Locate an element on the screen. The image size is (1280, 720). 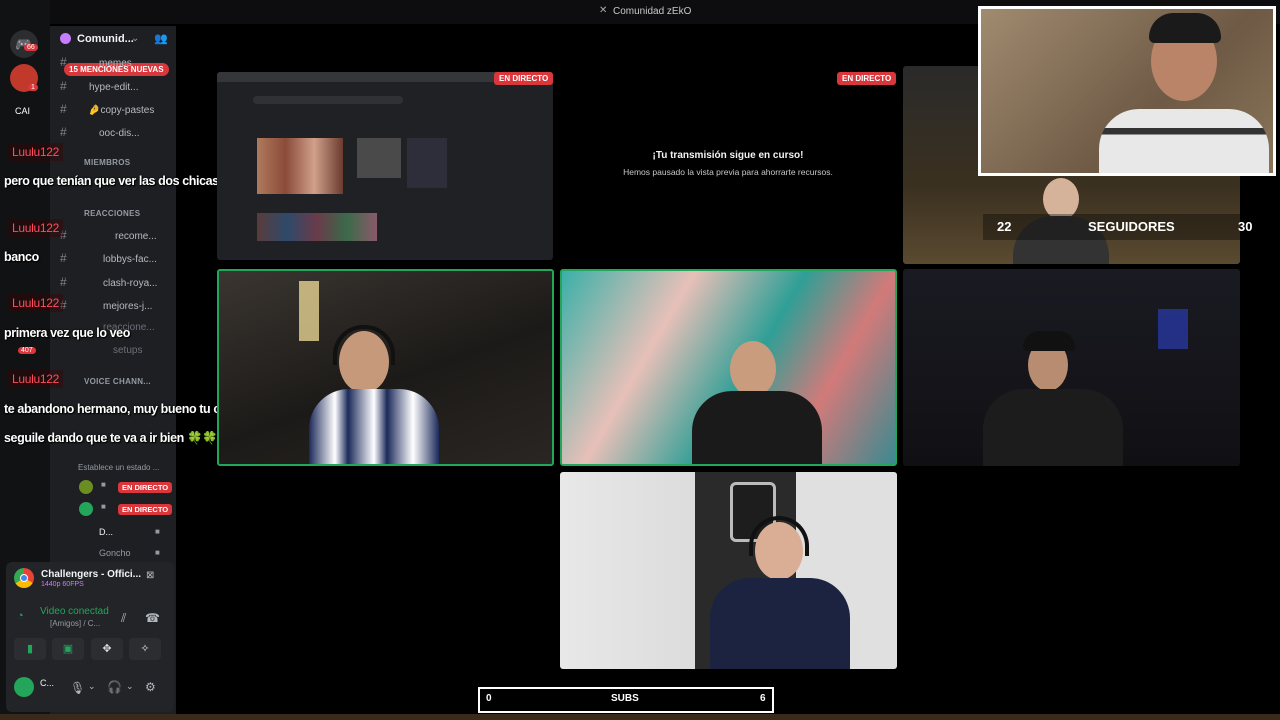
server-avatar-icon is located at coordinates (65, 38).